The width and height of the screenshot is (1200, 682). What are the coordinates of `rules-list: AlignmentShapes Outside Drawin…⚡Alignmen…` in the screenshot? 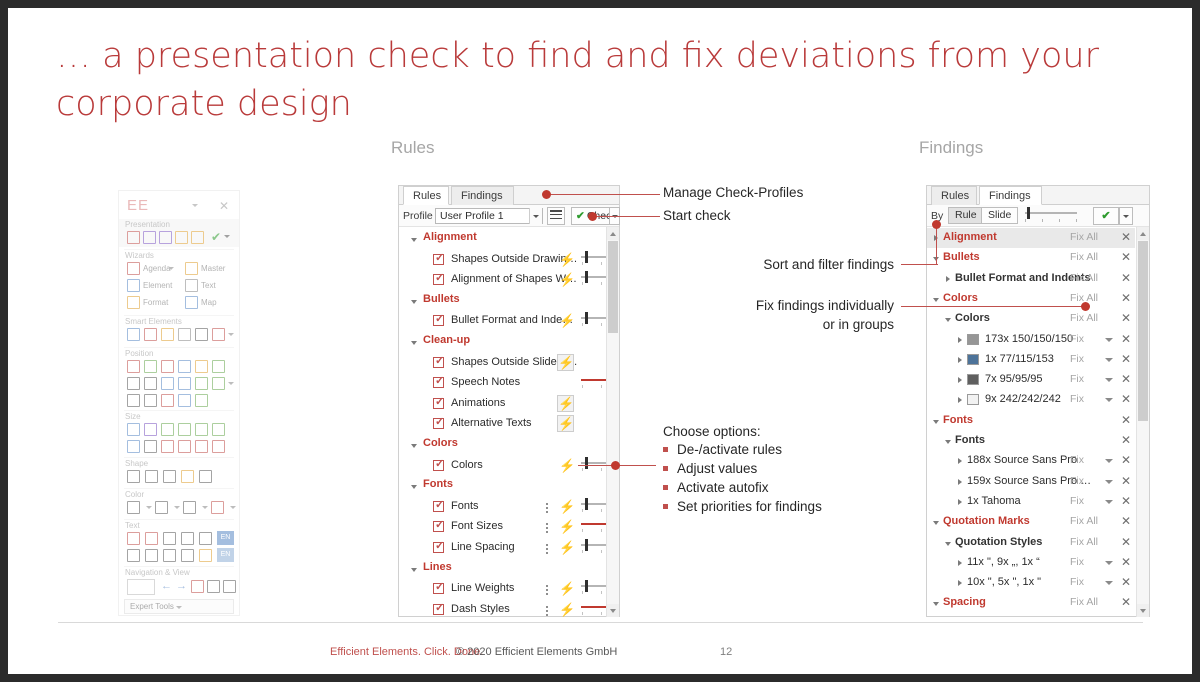 It's located at (509, 422).